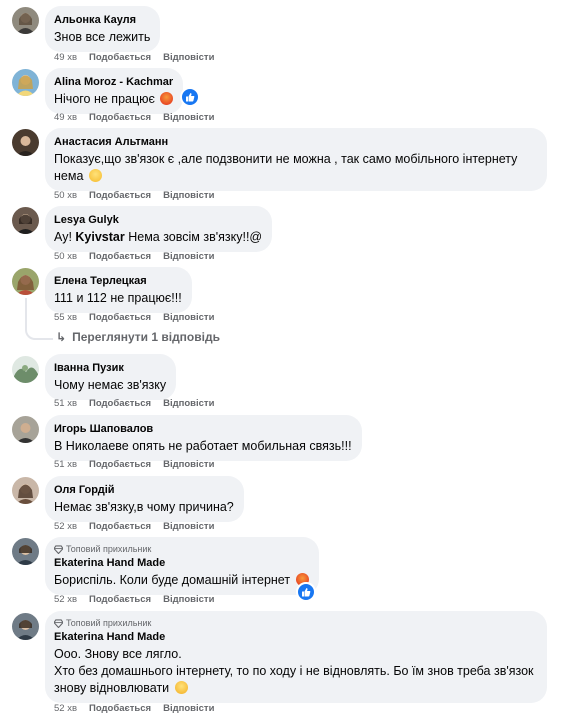  Describe the element at coordinates (99, 237) in the screenshot. I see `mention-link: Kyivstar` at that location.